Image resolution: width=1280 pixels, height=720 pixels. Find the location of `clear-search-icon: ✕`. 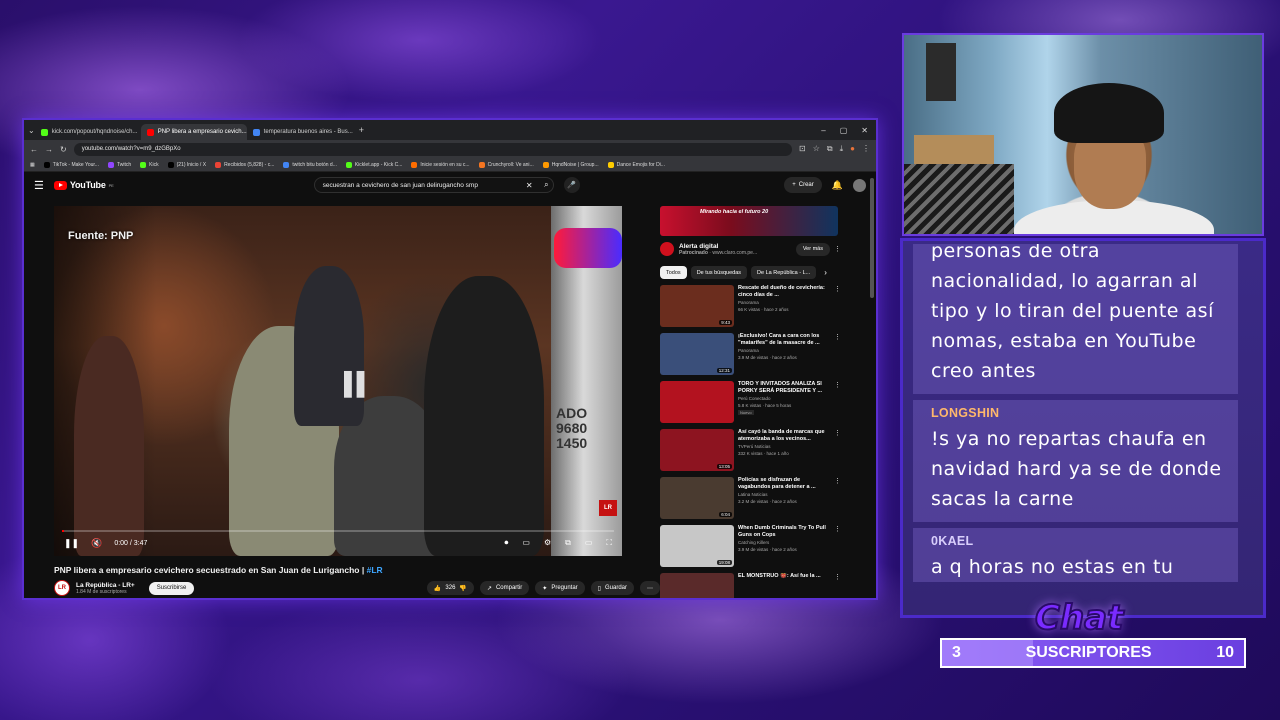

clear-search-icon: ✕ is located at coordinates (529, 185).